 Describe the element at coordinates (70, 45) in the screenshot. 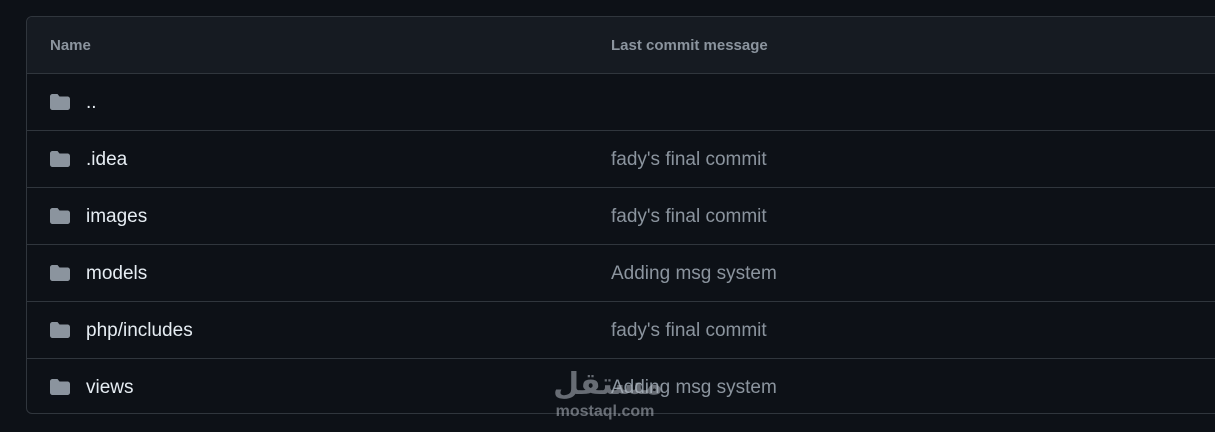

I see `name-column-header: Name` at that location.